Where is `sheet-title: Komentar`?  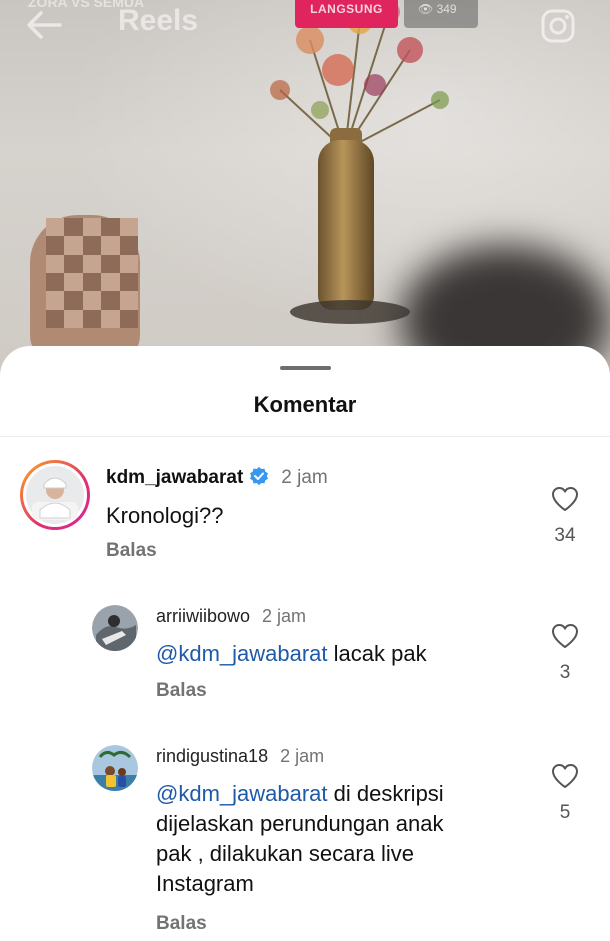 sheet-title: Komentar is located at coordinates (305, 404).